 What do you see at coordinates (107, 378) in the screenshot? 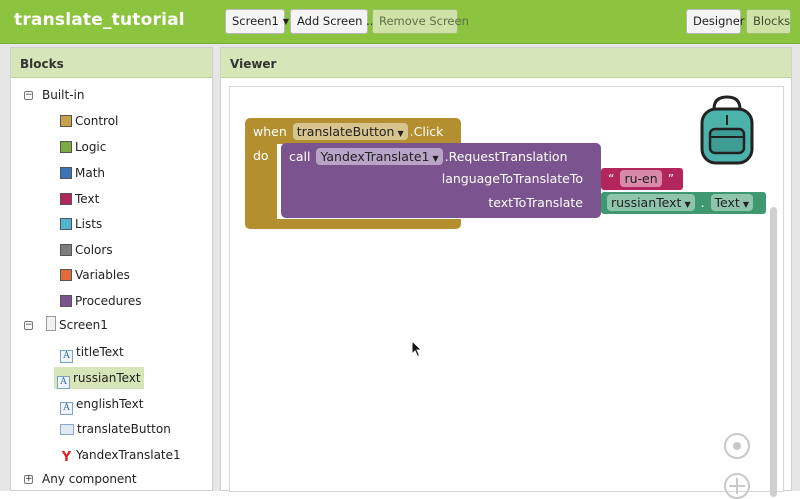
I see `component-item-label: russianText` at bounding box center [107, 378].